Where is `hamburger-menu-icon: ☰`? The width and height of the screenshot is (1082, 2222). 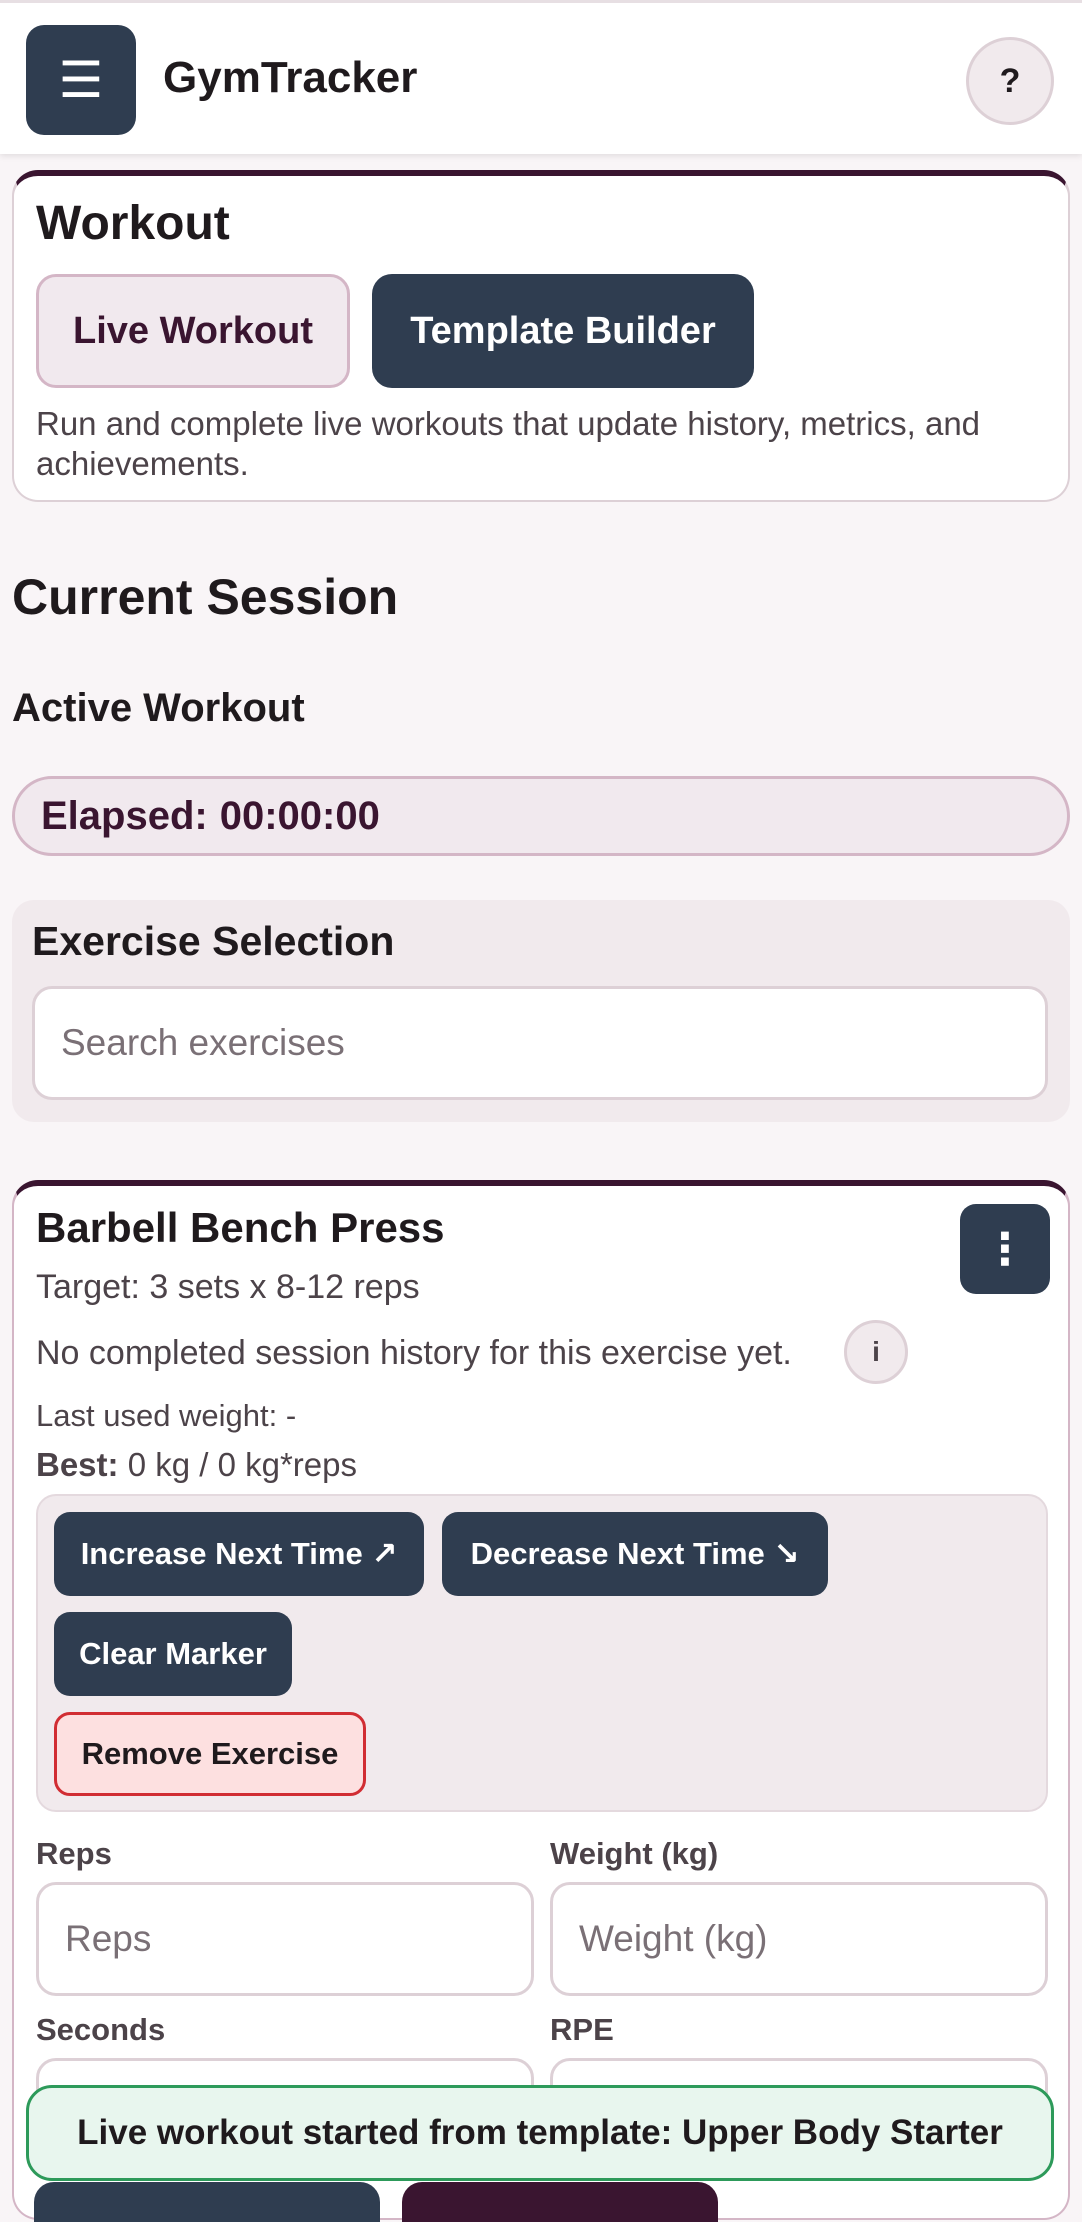 hamburger-menu-icon: ☰ is located at coordinates (81, 80).